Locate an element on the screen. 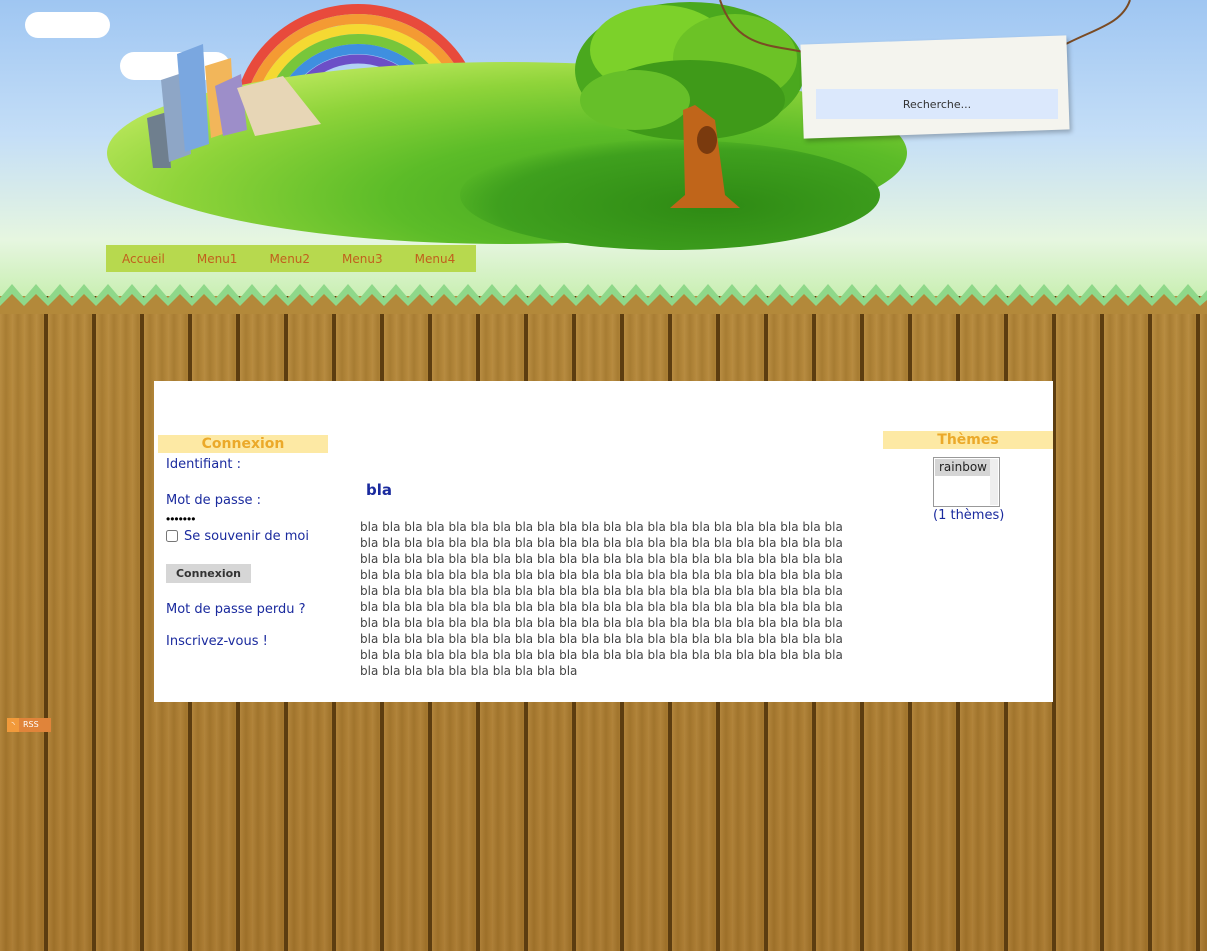  remember-me-label: Se souvenir de moi is located at coordinates (246, 536).